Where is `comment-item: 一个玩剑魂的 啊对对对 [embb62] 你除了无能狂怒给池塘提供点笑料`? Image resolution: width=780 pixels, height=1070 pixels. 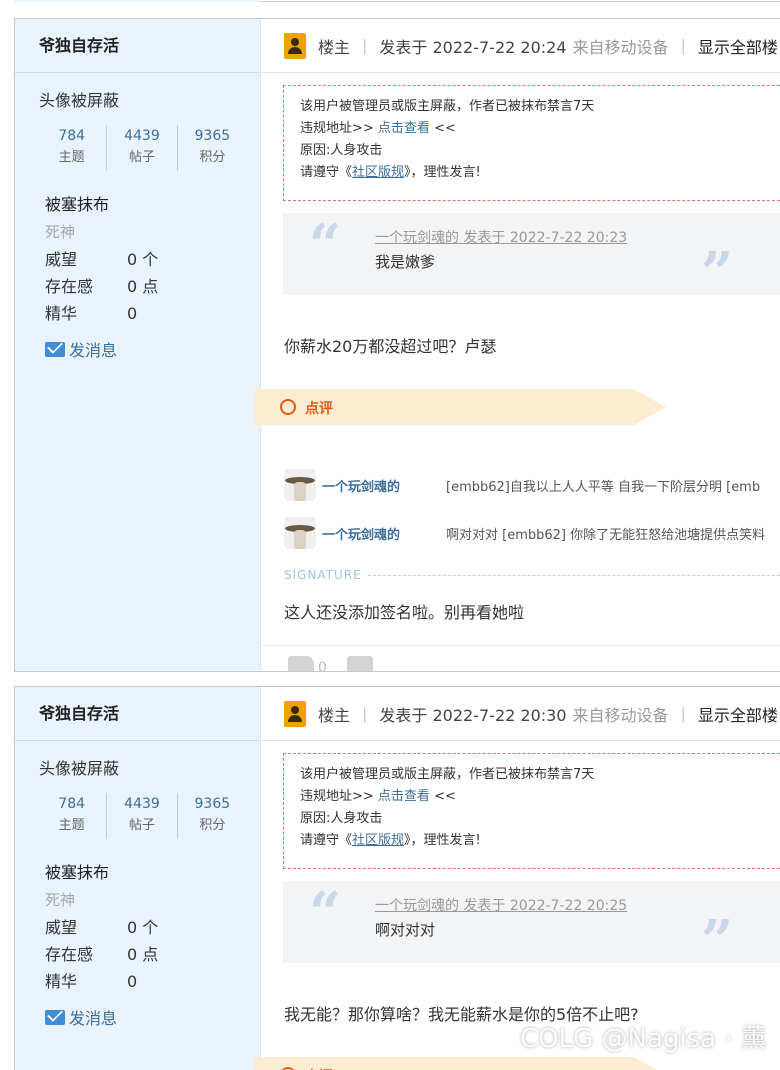 comment-item: 一个玩剑魂的 啊对对对 [embb62] 你除了无能狂怒给池塘提供点笑料 is located at coordinates (521, 533).